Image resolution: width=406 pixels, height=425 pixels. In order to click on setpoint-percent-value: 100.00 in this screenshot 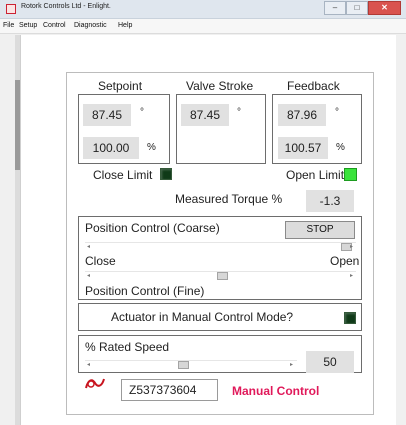, I will do `click(111, 148)`.